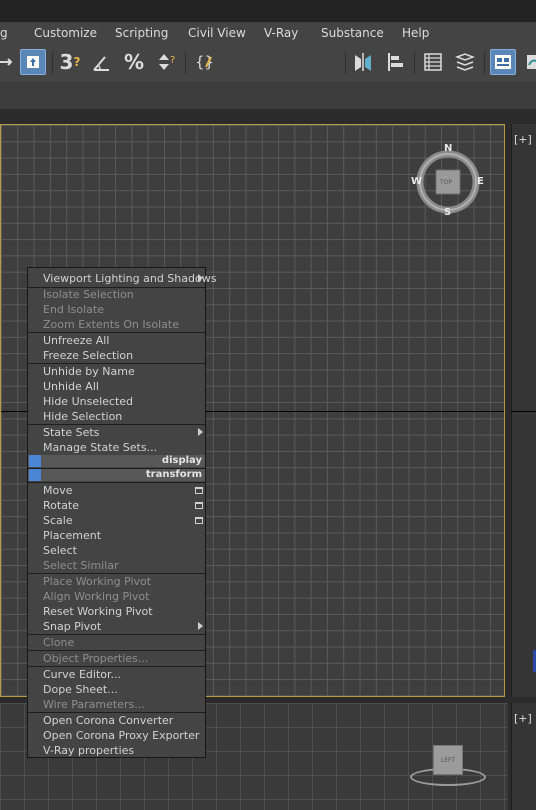  What do you see at coordinates (281, 33) in the screenshot?
I see `menu-item-vray: V-Ray` at bounding box center [281, 33].